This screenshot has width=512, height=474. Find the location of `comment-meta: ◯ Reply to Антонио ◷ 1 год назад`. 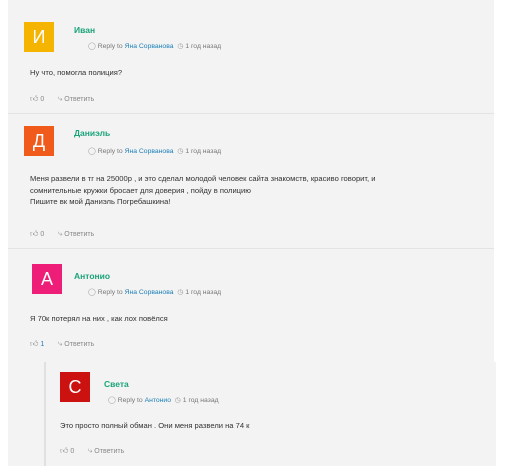

comment-meta: ◯ Reply to Антонио ◷ 1 год назад is located at coordinates (163, 400).